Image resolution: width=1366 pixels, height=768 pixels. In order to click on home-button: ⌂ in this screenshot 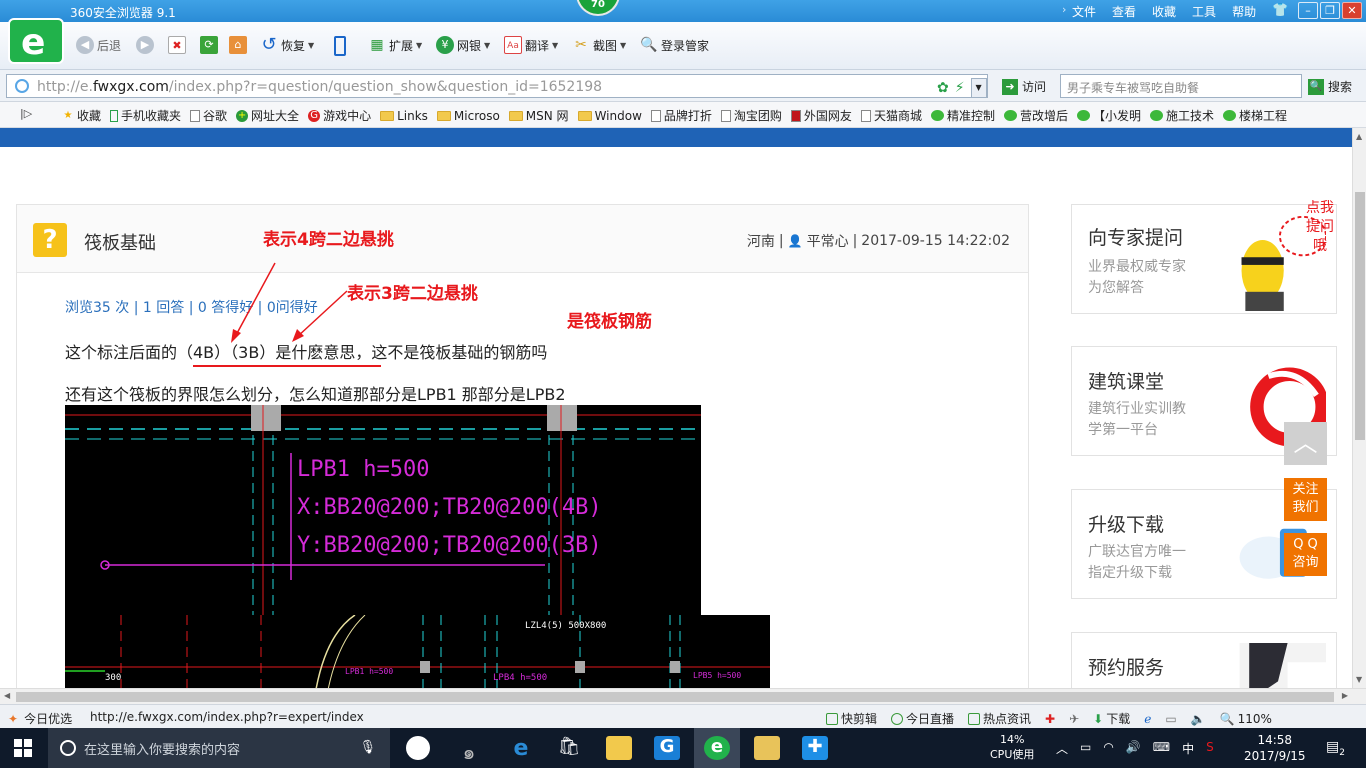, I will do `click(238, 45)`.